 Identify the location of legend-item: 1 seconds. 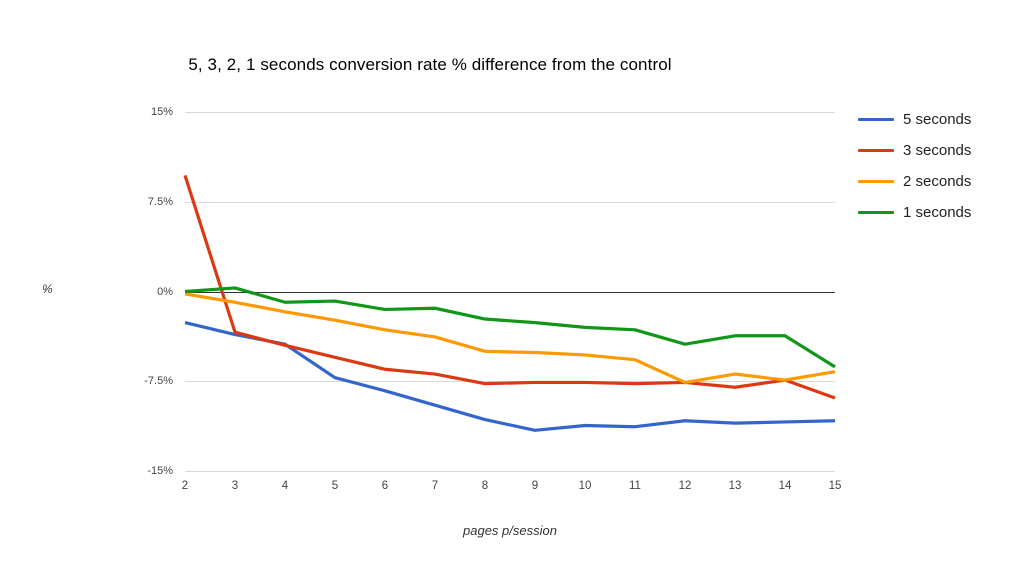
(941, 212).